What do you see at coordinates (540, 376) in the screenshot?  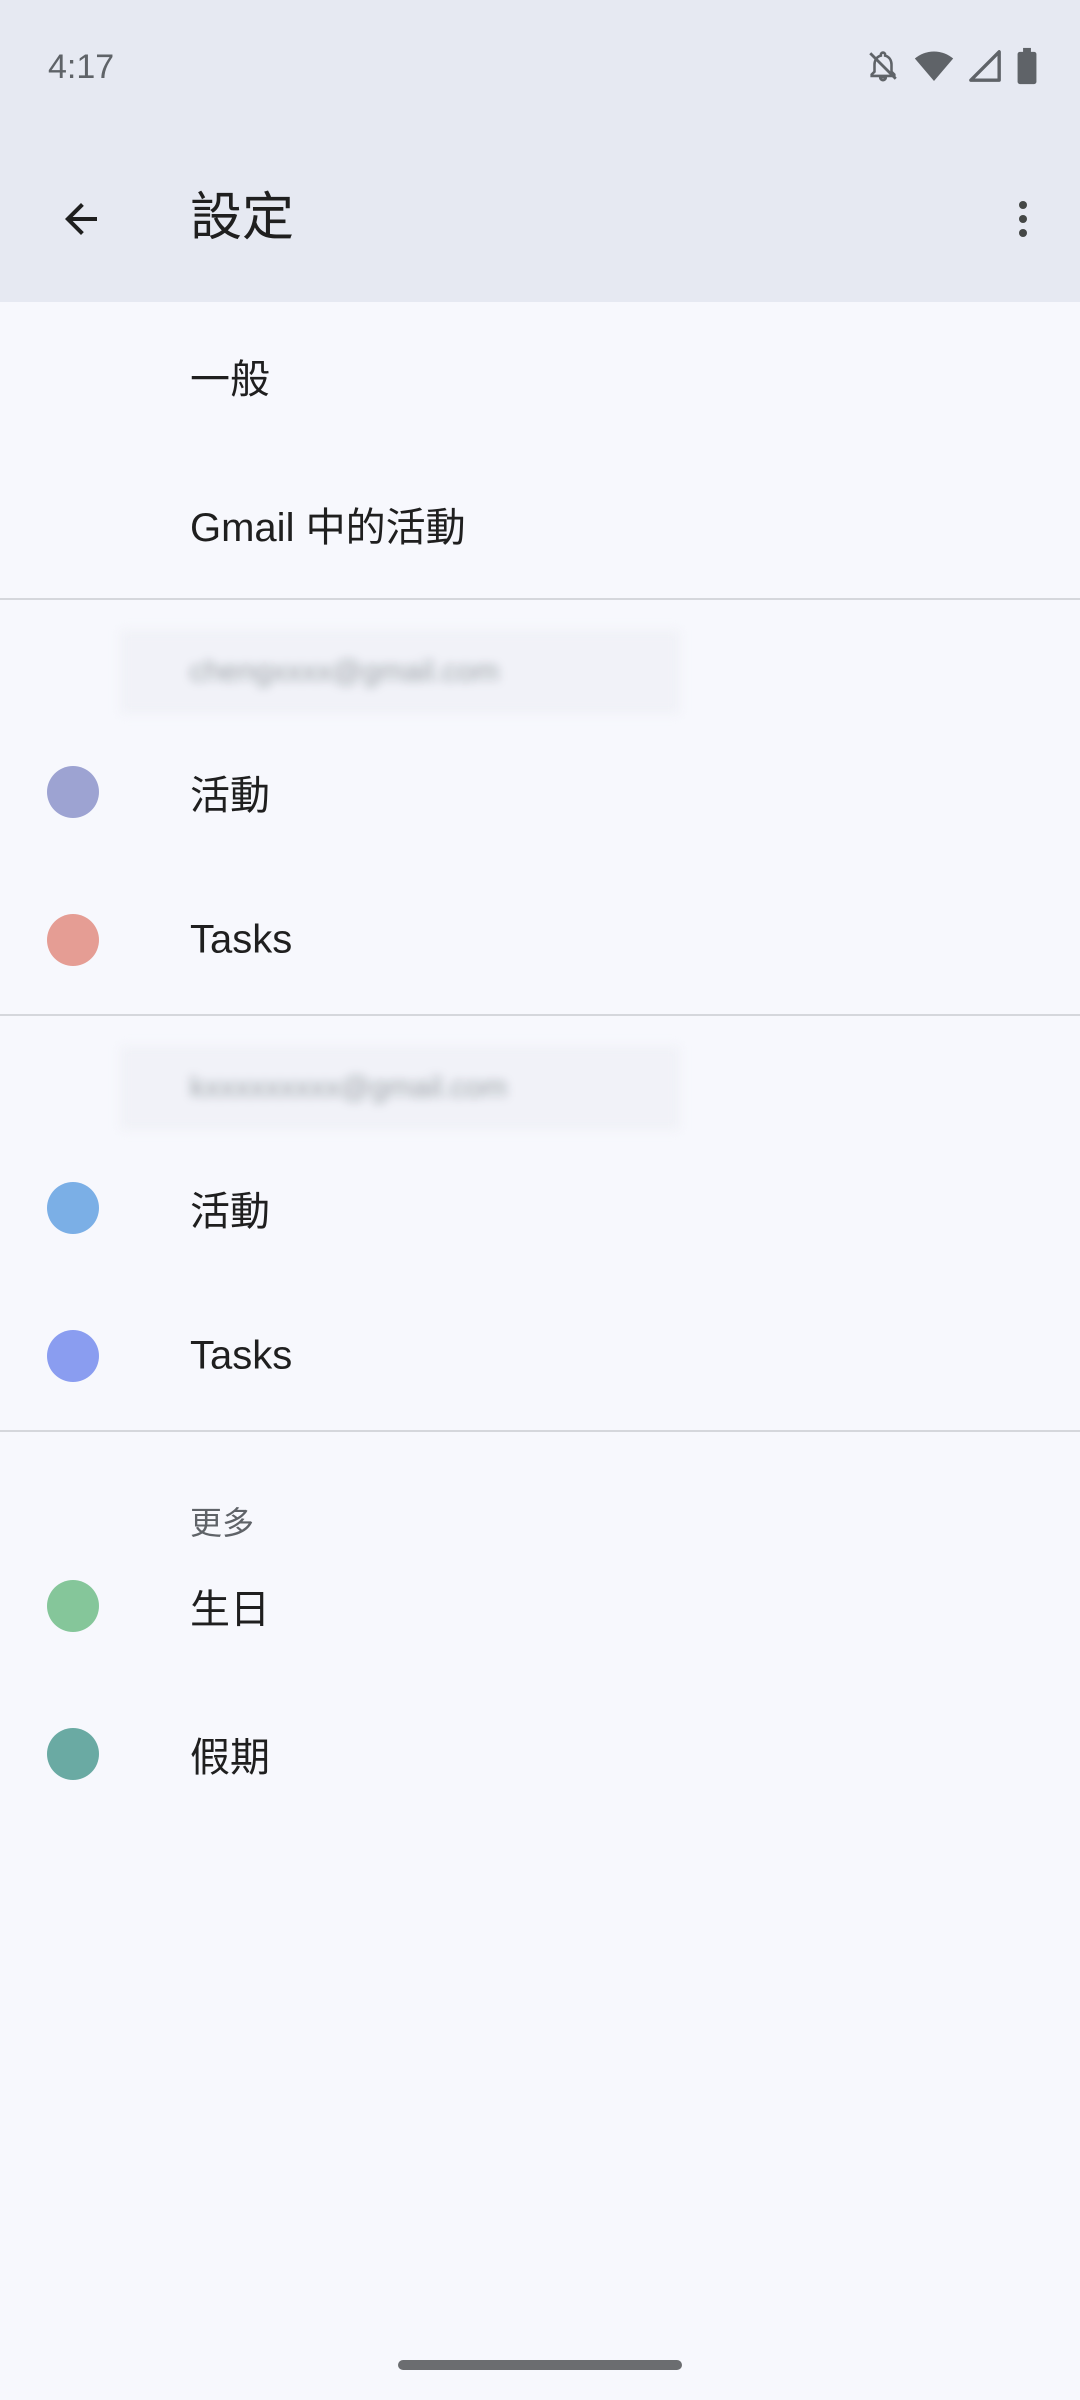 I see `settings-item-general: 一般` at bounding box center [540, 376].